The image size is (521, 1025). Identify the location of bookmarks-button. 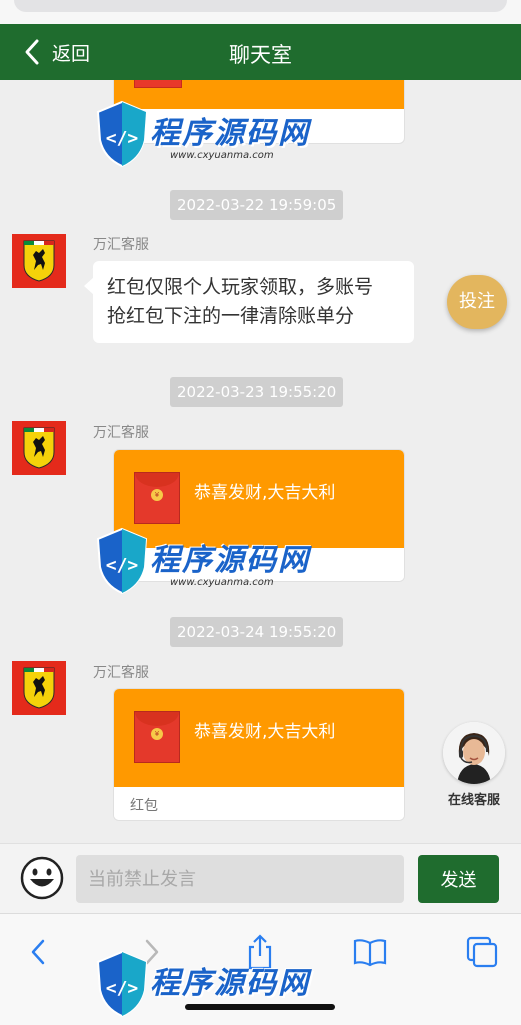
(370, 952).